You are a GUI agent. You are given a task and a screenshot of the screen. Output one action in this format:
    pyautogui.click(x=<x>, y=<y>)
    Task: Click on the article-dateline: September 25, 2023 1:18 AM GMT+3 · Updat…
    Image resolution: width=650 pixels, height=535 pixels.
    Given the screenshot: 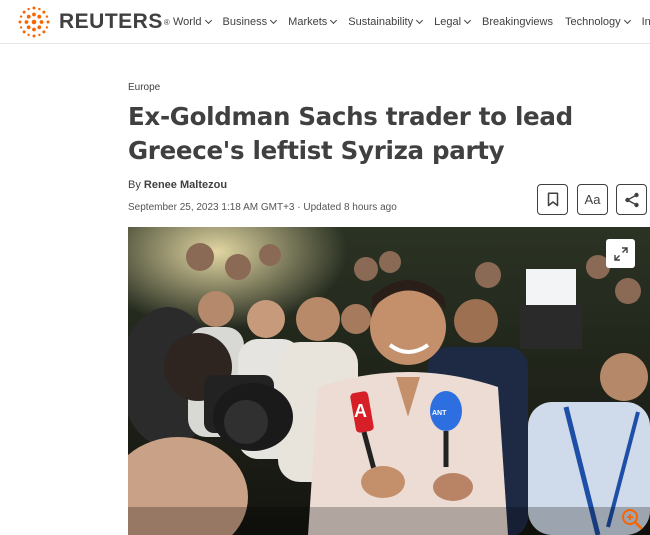 What is the action you would take?
    pyautogui.click(x=262, y=207)
    